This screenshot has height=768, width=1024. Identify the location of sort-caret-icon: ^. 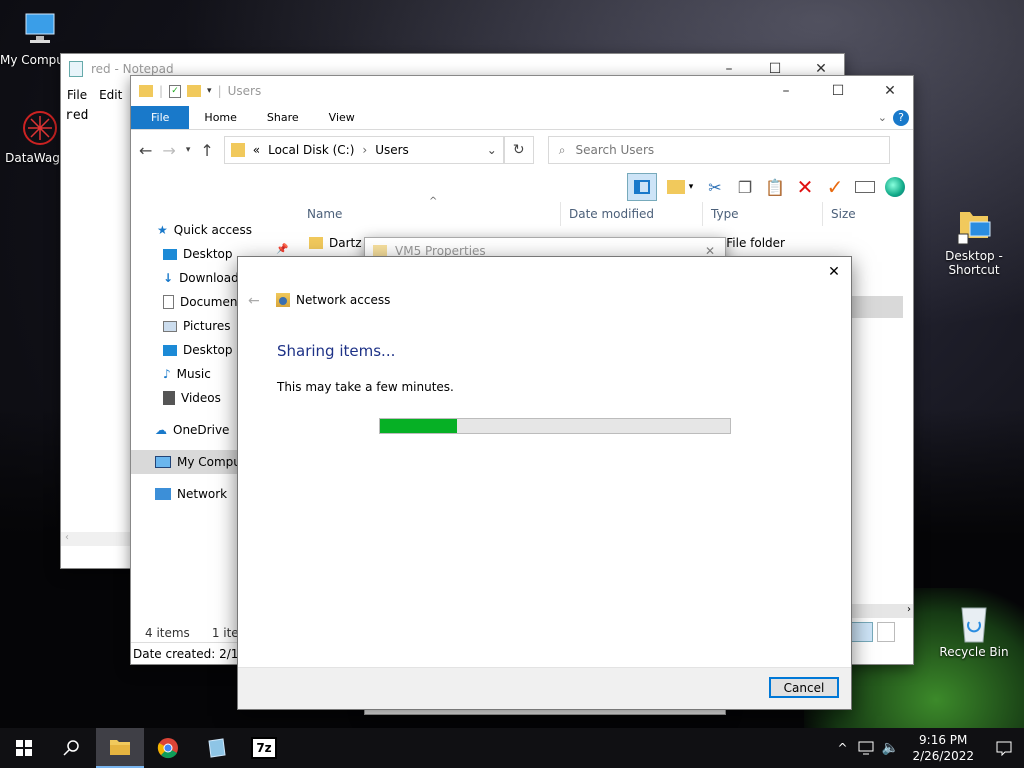
(433, 201).